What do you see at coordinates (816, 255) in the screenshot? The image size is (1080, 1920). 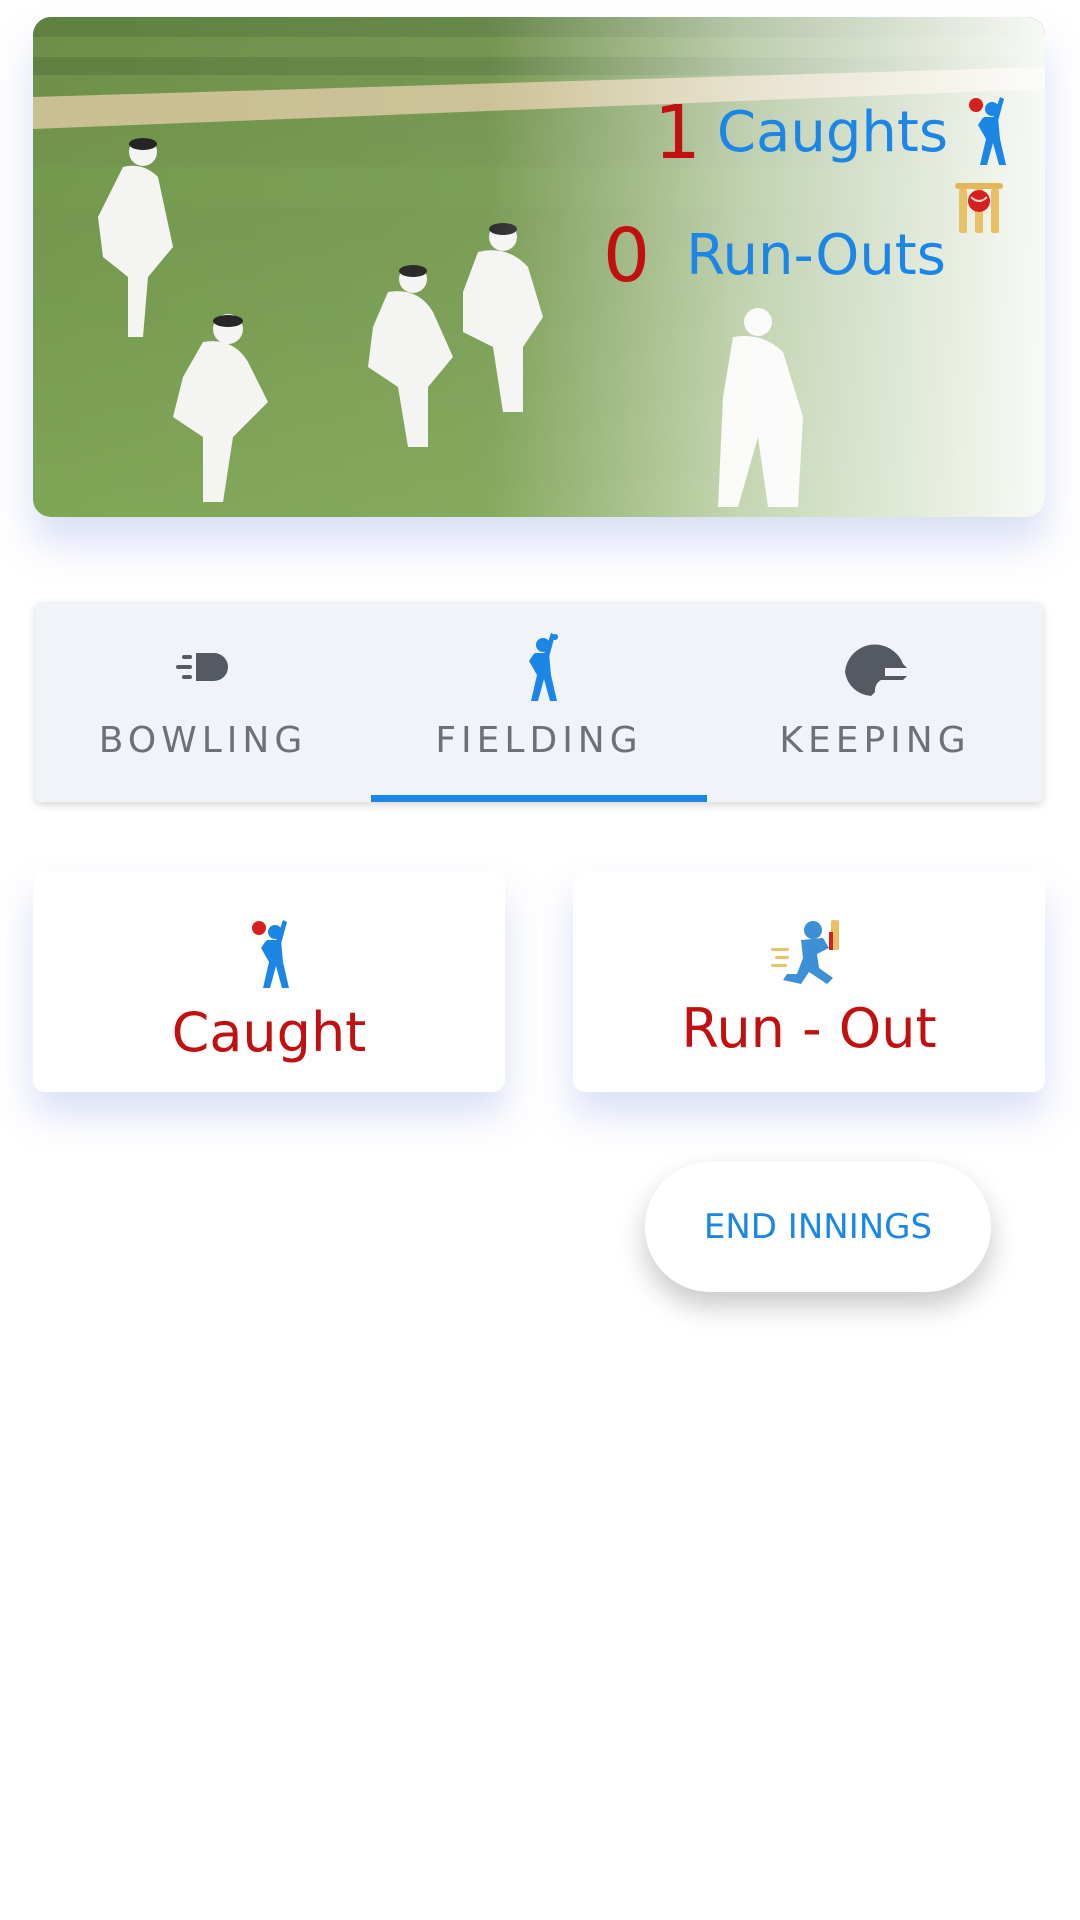 I see `runout-stat-label: Run-Outs` at bounding box center [816, 255].